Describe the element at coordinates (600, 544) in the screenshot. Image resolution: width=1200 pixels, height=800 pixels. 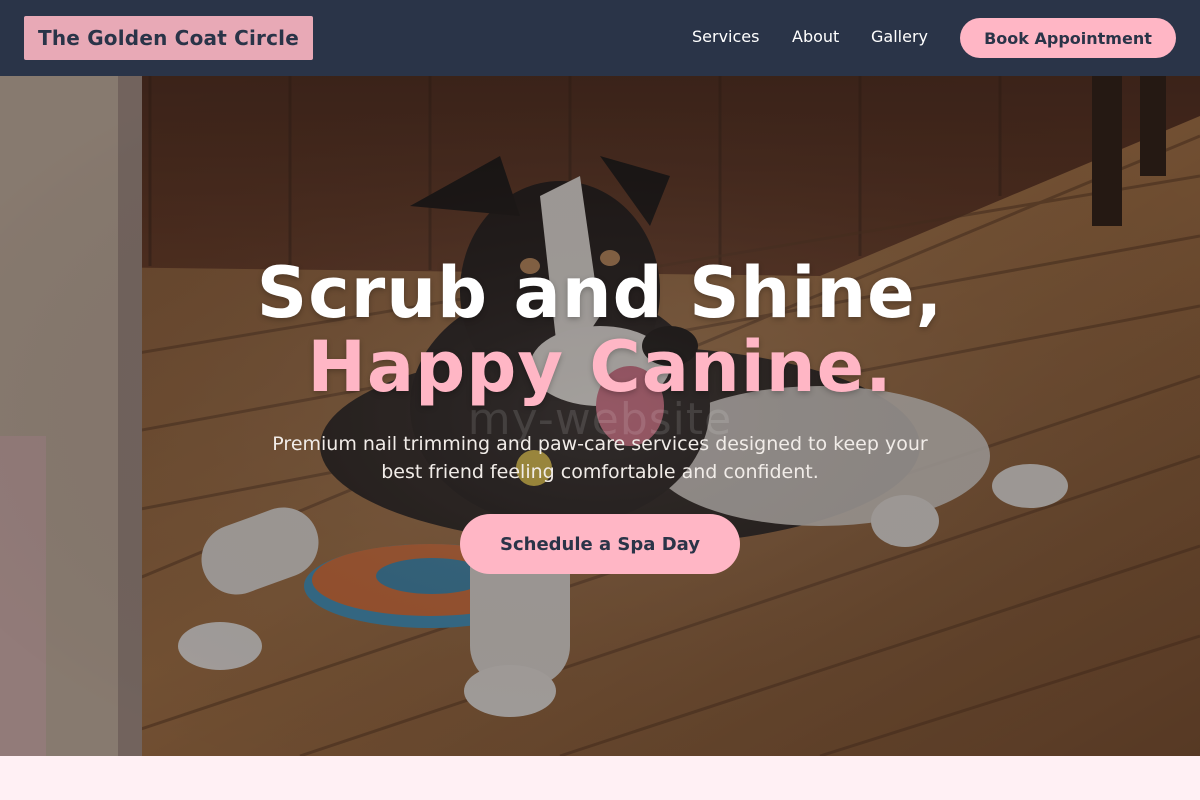
I see `schedule-spa-day-button: Schedule a Spa Day` at that location.